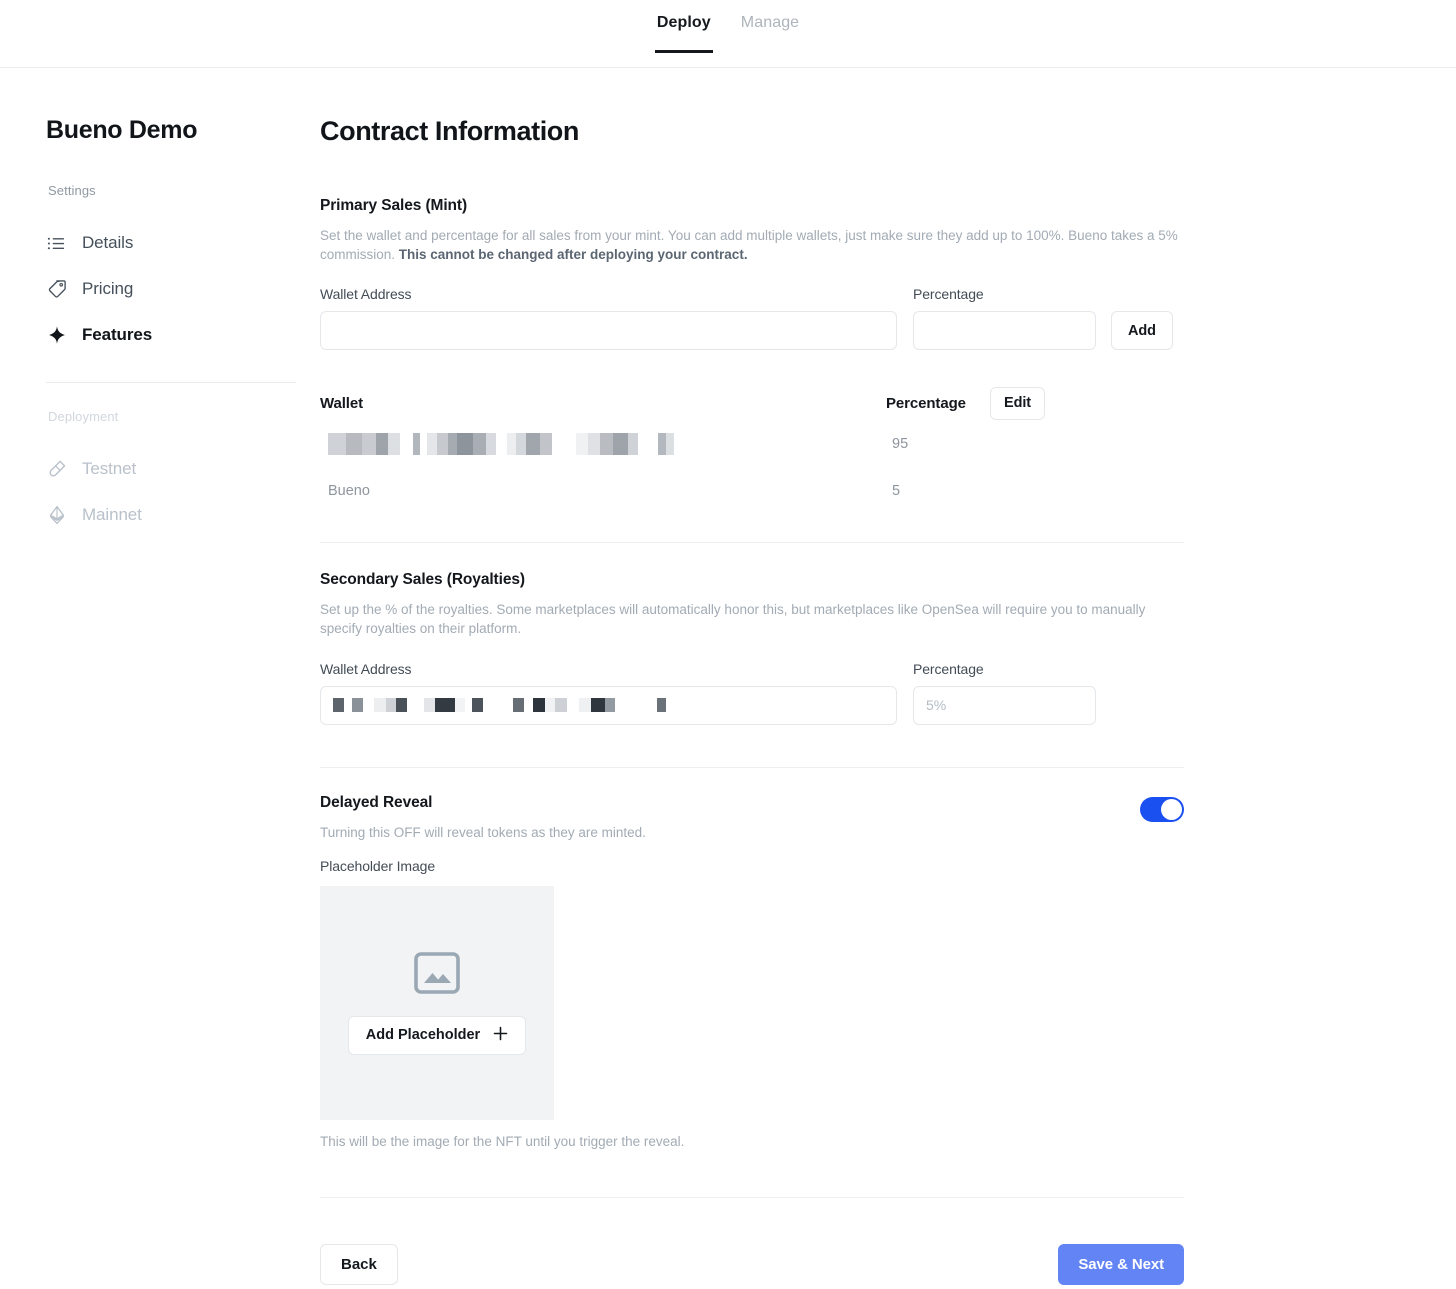  Describe the element at coordinates (366, 668) in the screenshot. I see `secondary-wallet-label: Wallet Address` at that location.